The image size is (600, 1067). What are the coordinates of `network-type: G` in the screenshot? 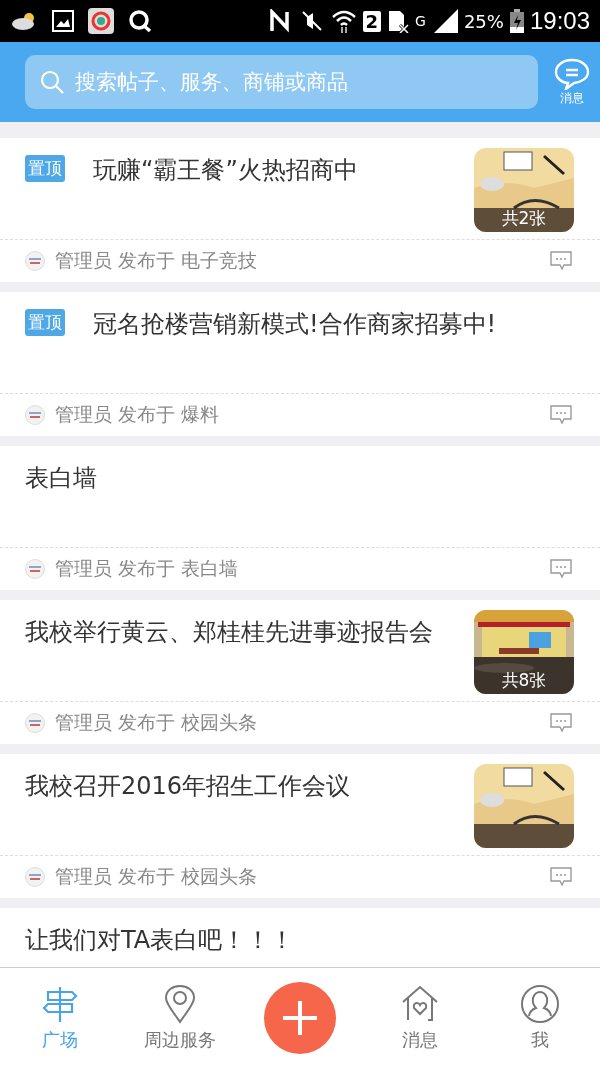 It's located at (420, 21).